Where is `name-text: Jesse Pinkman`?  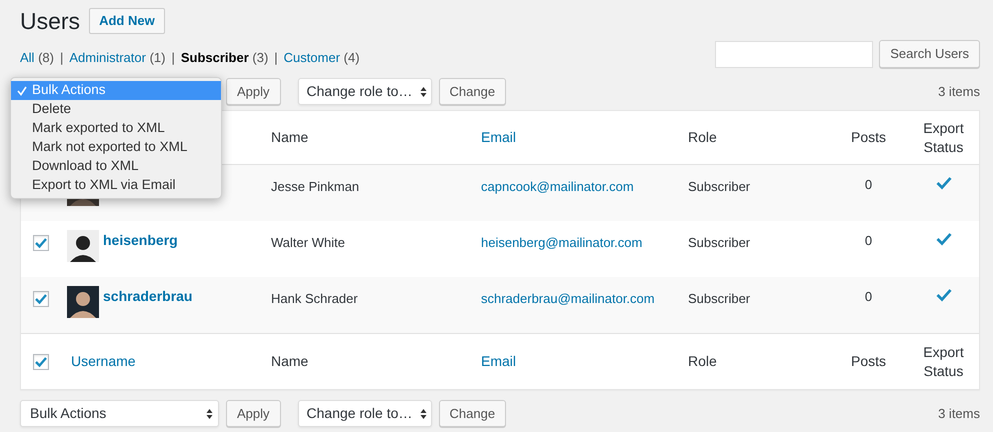
name-text: Jesse Pinkman is located at coordinates (315, 186).